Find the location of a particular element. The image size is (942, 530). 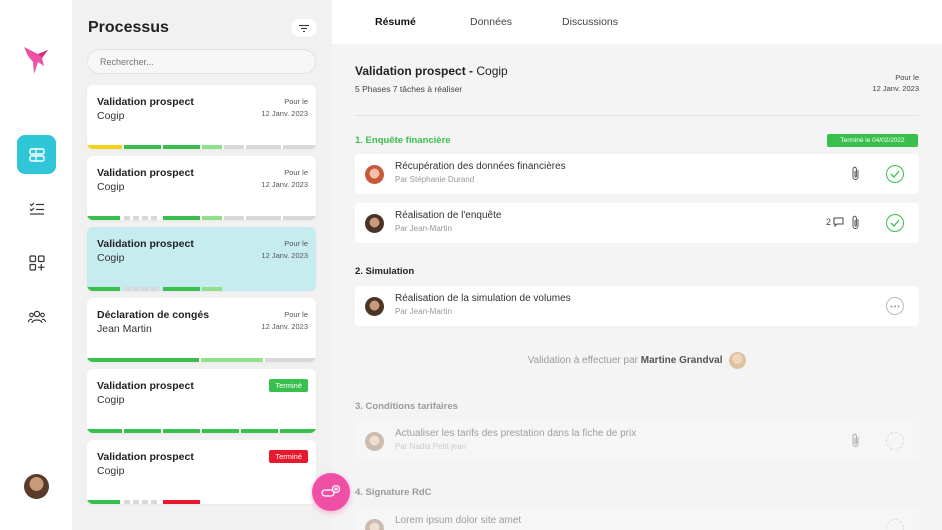

tab-donnees: Données is located at coordinates (491, 22).